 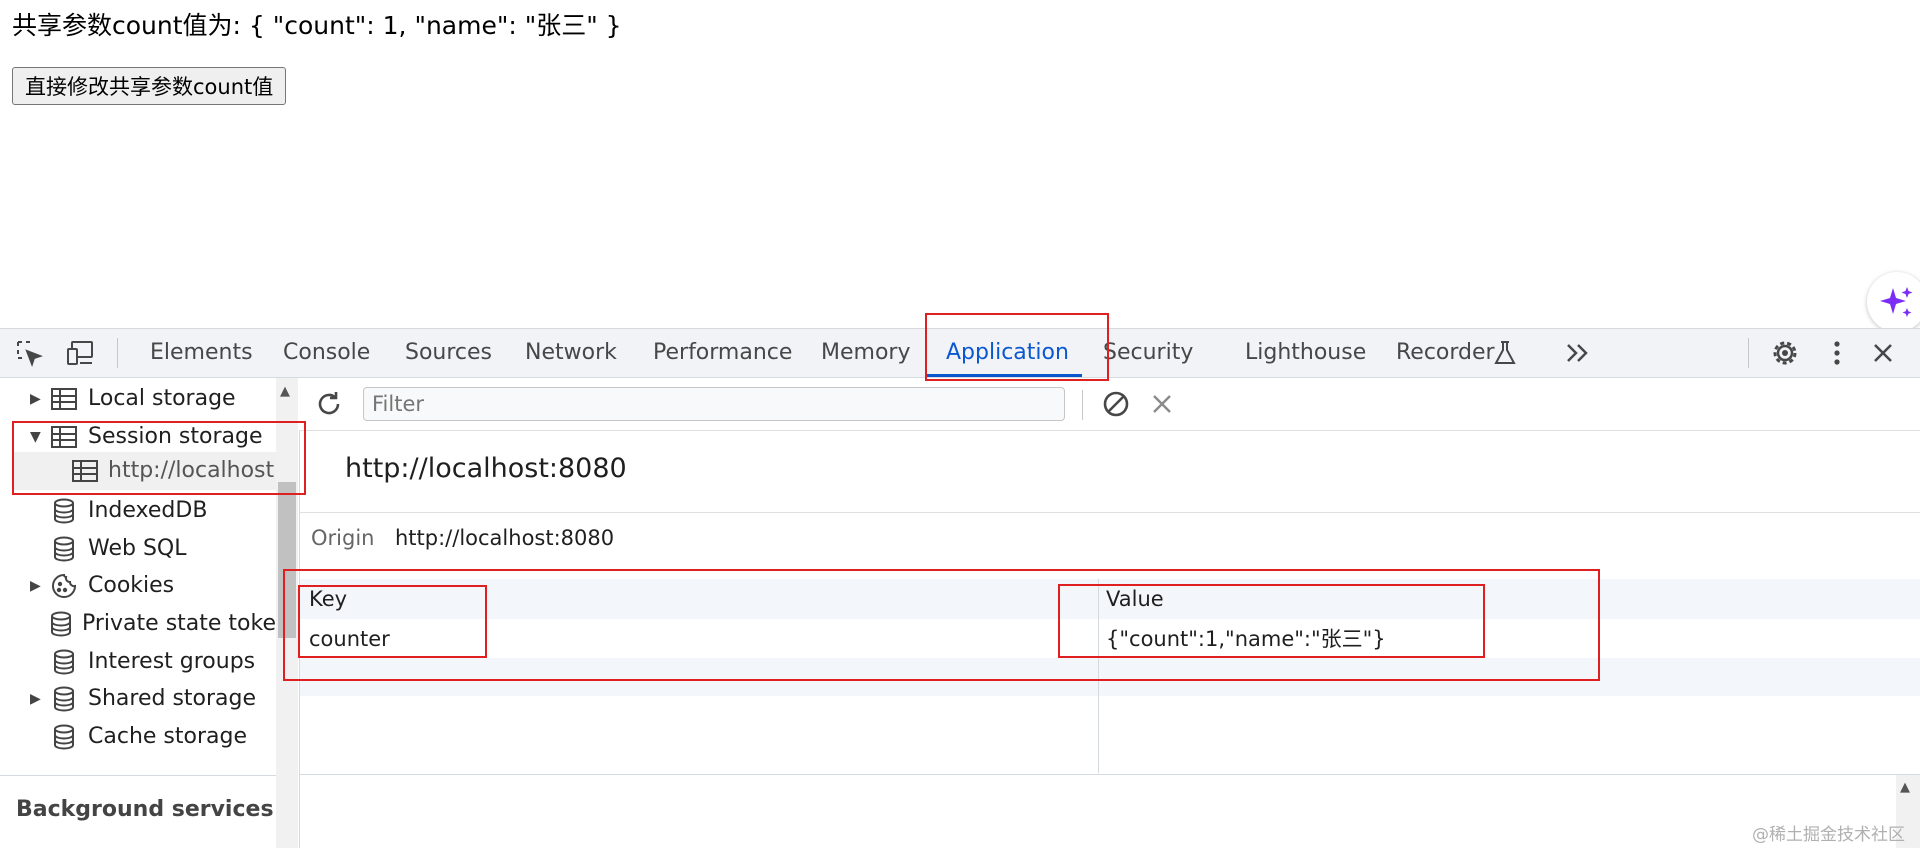 I want to click on sidebar-item-label: Interest groups, so click(x=172, y=661).